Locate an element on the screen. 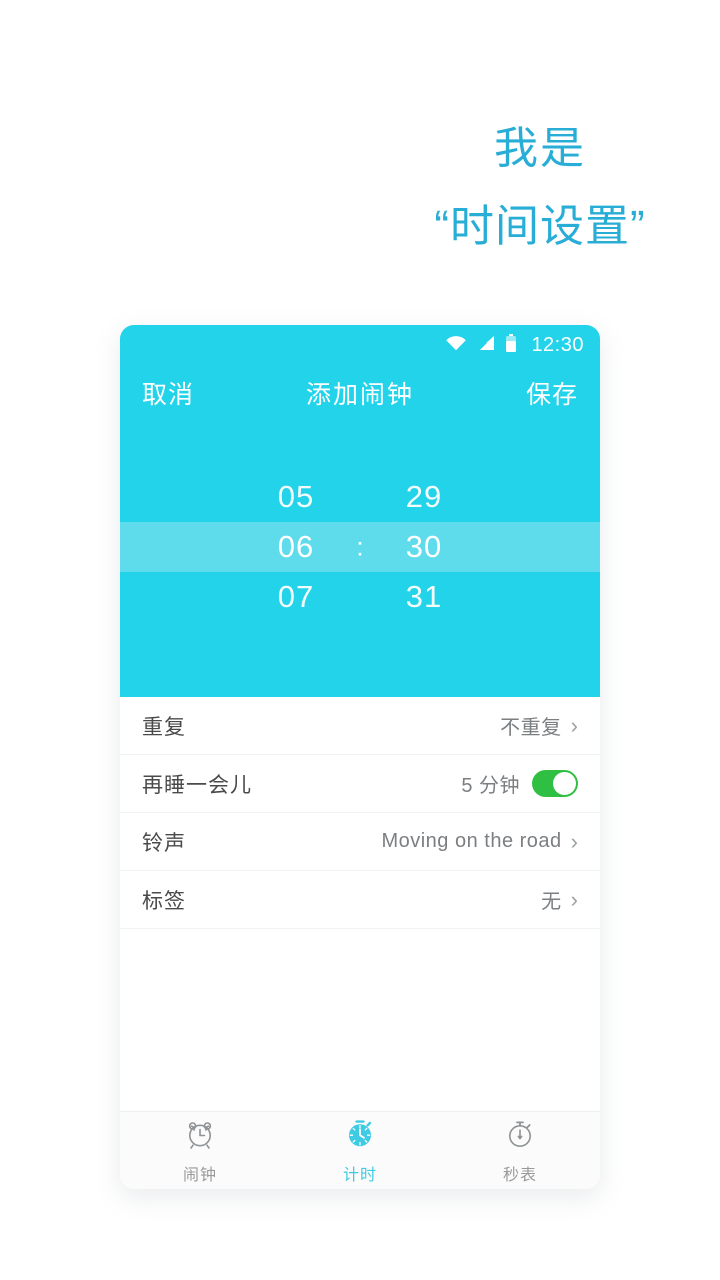  alarm-clock-icon is located at coordinates (200, 1136).